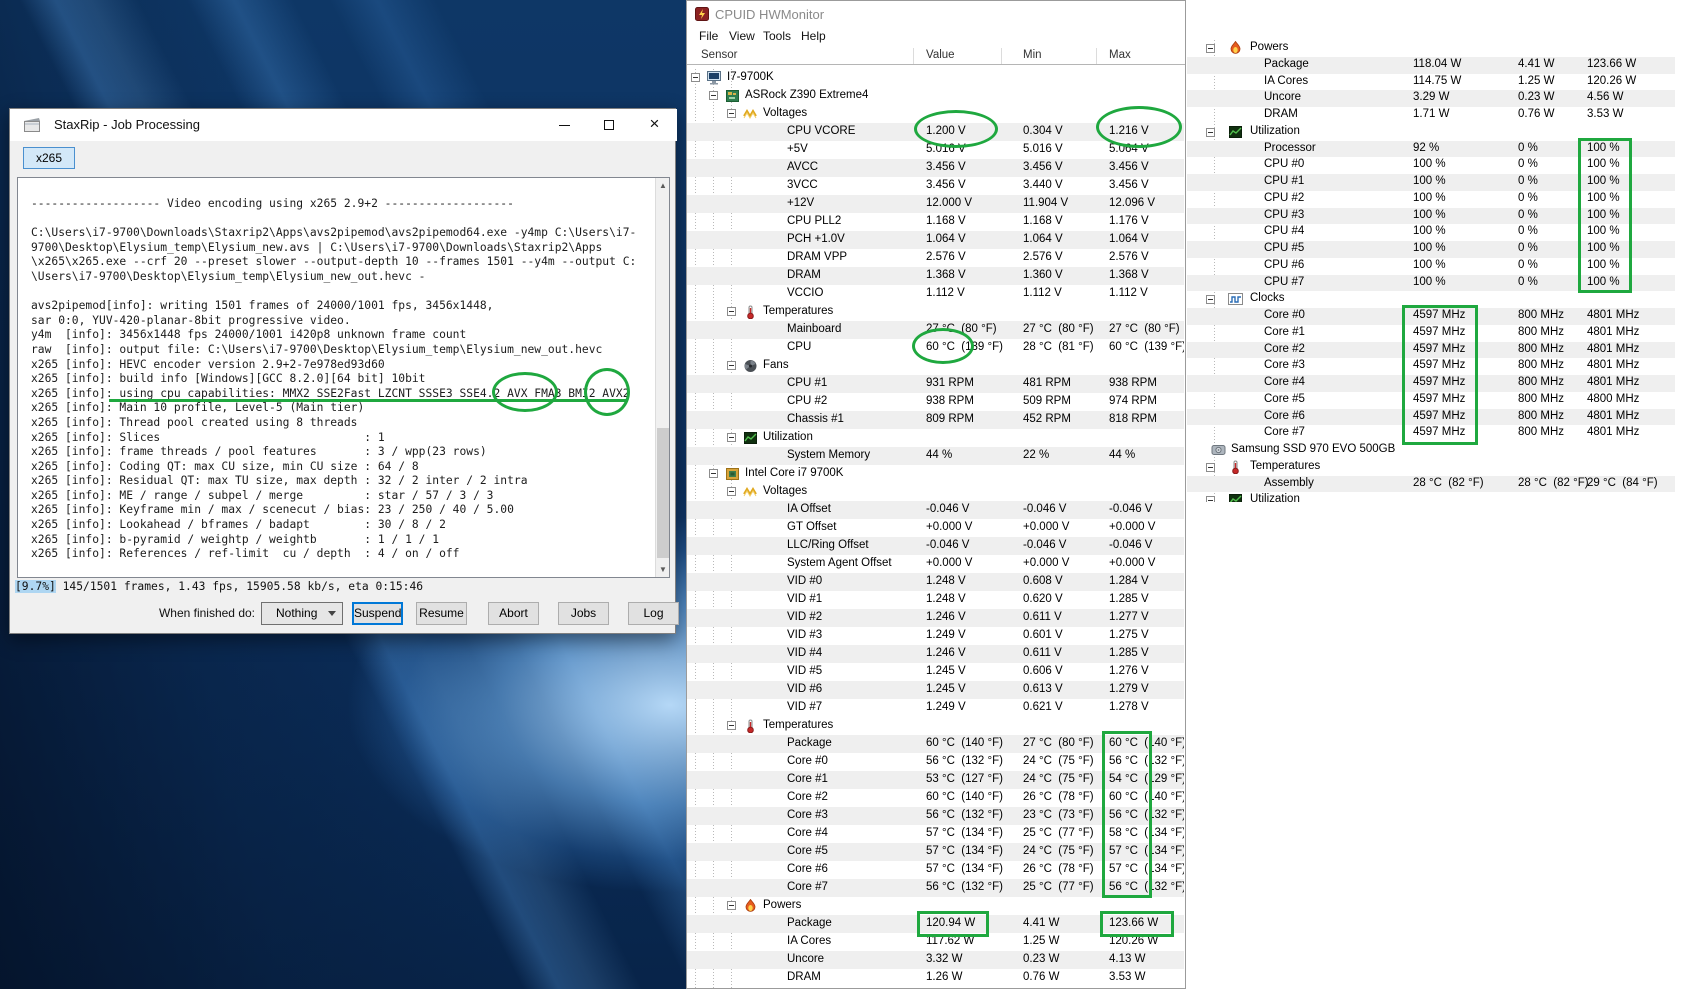 The width and height of the screenshot is (1686, 989). What do you see at coordinates (663, 493) in the screenshot?
I see `scrollbar-thumb` at bounding box center [663, 493].